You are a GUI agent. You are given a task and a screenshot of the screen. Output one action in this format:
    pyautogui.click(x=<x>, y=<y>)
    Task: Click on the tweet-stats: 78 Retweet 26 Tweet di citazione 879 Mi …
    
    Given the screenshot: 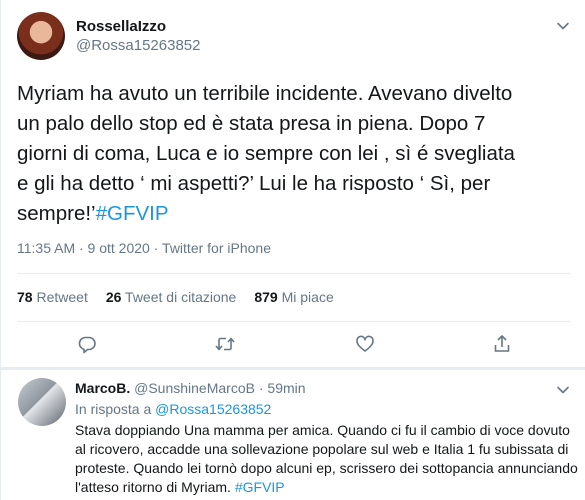 What is the action you would take?
    pyautogui.click(x=175, y=297)
    